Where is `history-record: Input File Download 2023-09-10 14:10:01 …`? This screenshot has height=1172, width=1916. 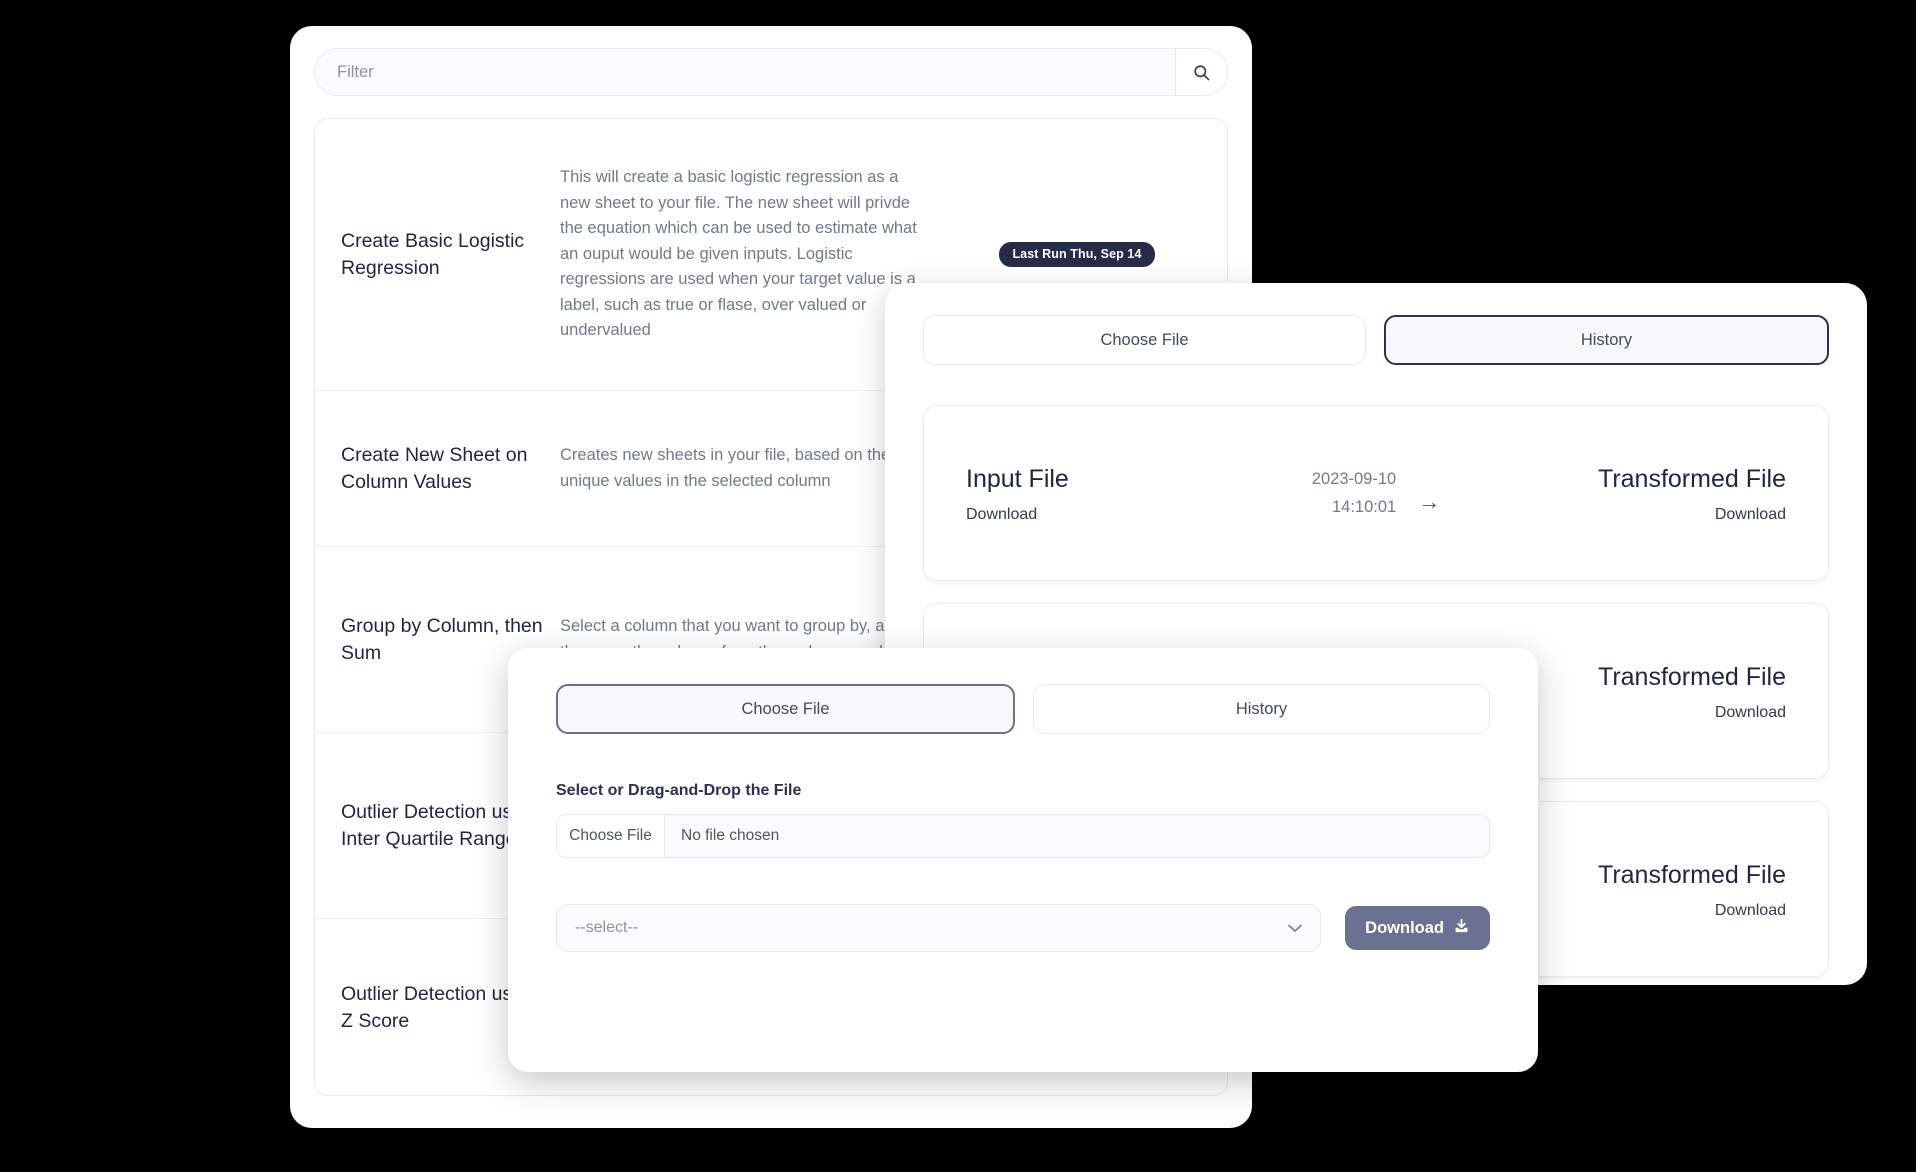
history-record: Input File Download 2023-09-10 14:10:01 … is located at coordinates (1376, 493).